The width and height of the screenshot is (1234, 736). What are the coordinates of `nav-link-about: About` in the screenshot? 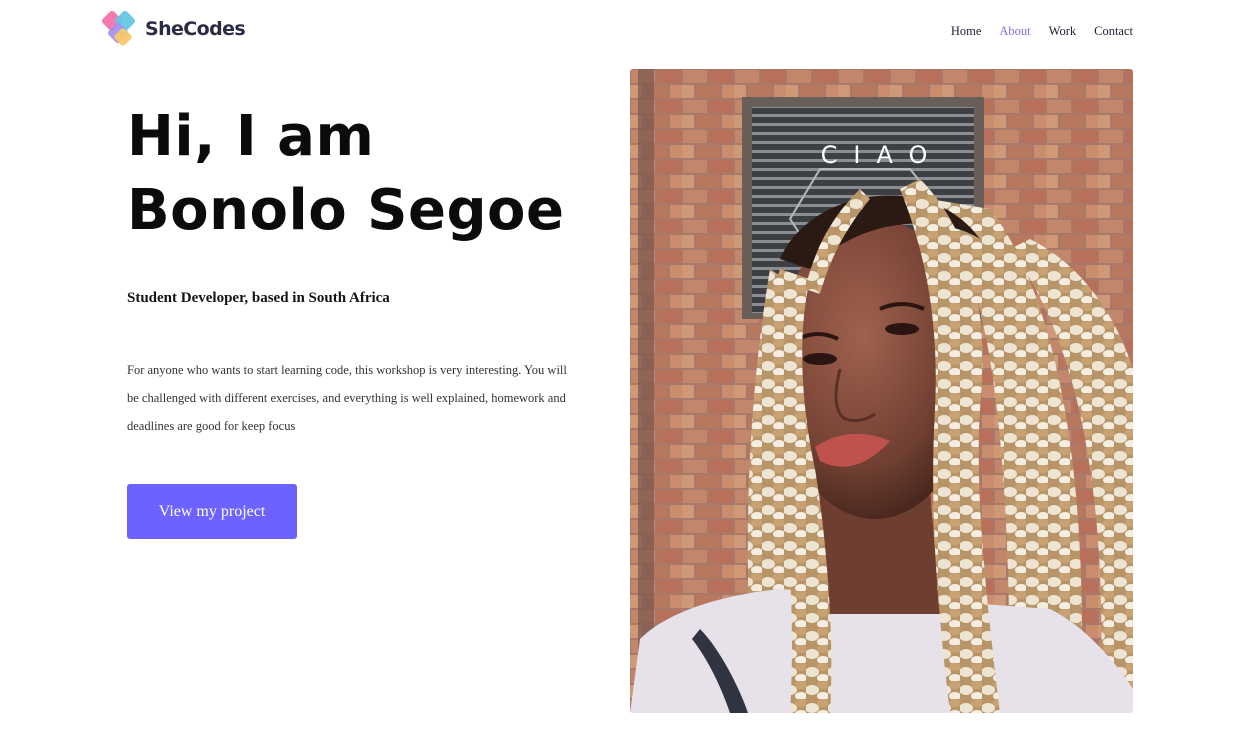 It's located at (1014, 31).